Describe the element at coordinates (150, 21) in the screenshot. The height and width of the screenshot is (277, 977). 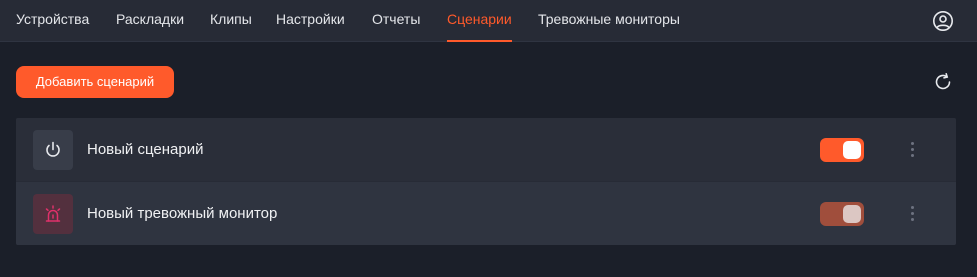
I see `tab-layouts: Раскладки` at that location.